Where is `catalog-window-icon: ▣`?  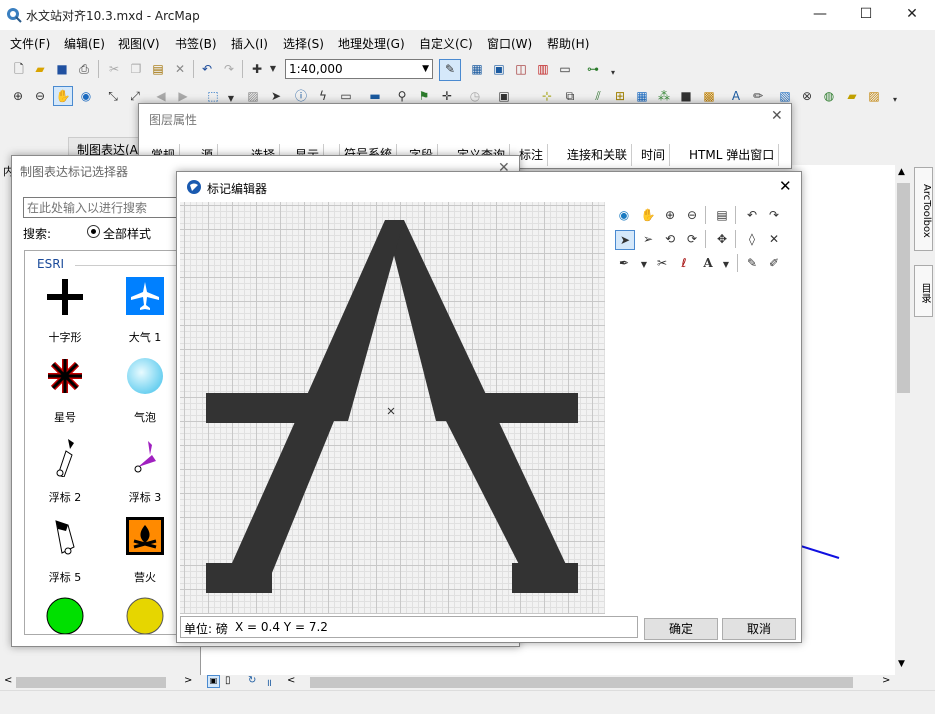 catalog-window-icon: ▣ is located at coordinates (499, 69).